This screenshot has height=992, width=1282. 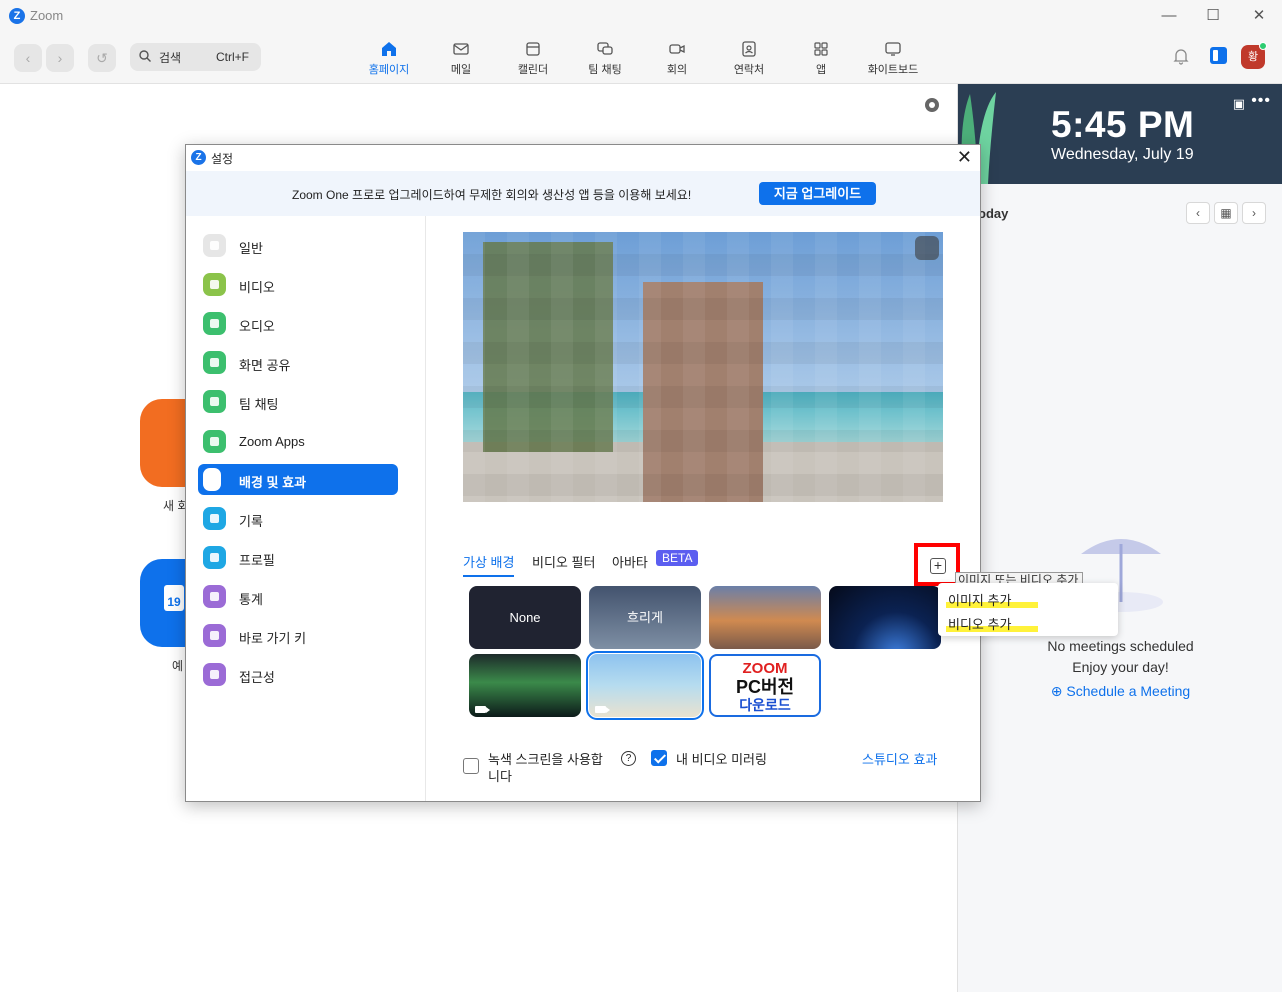 What do you see at coordinates (1181, 56) in the screenshot?
I see `bell-icon` at bounding box center [1181, 56].